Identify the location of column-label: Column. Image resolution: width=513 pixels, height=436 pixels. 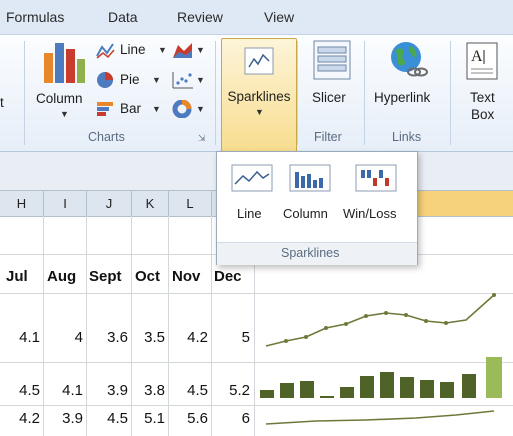
(59, 98).